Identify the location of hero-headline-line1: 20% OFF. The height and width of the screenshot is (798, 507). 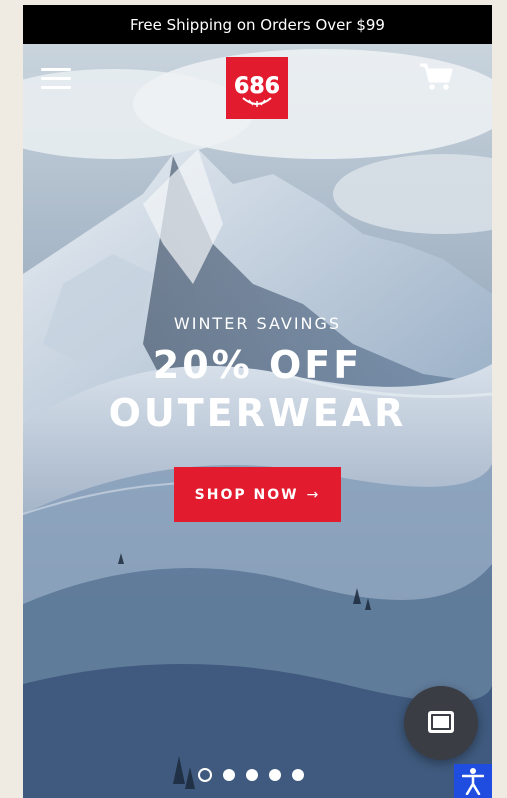
(257, 365).